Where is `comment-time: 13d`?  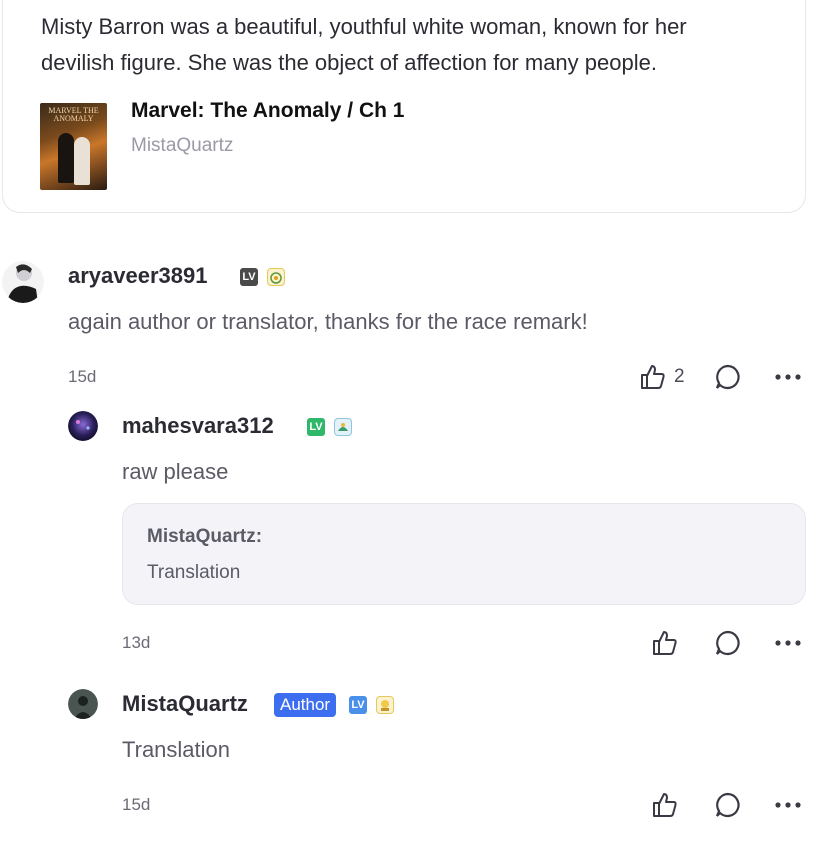
comment-time: 13d is located at coordinates (136, 642).